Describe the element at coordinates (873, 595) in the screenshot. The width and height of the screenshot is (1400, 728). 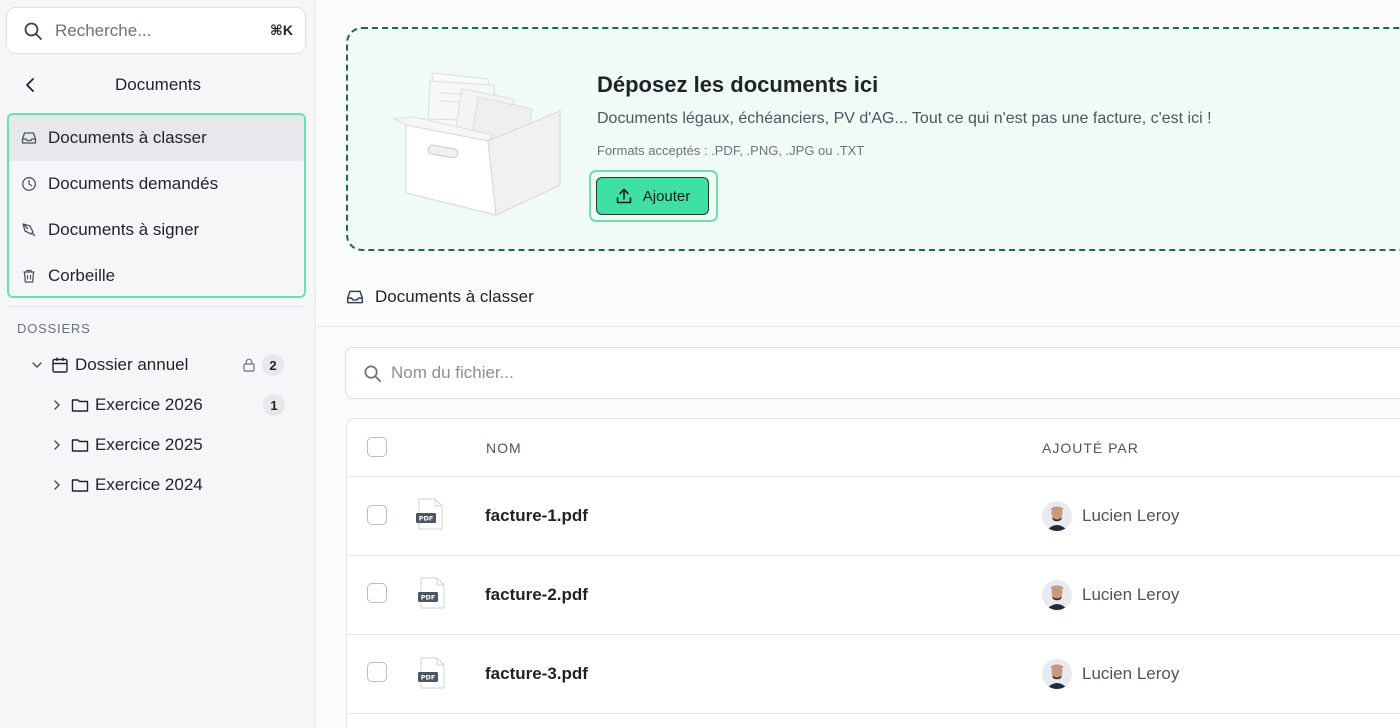
I see `table-row: PDF facture-2.pdf Lucien Leroy` at that location.